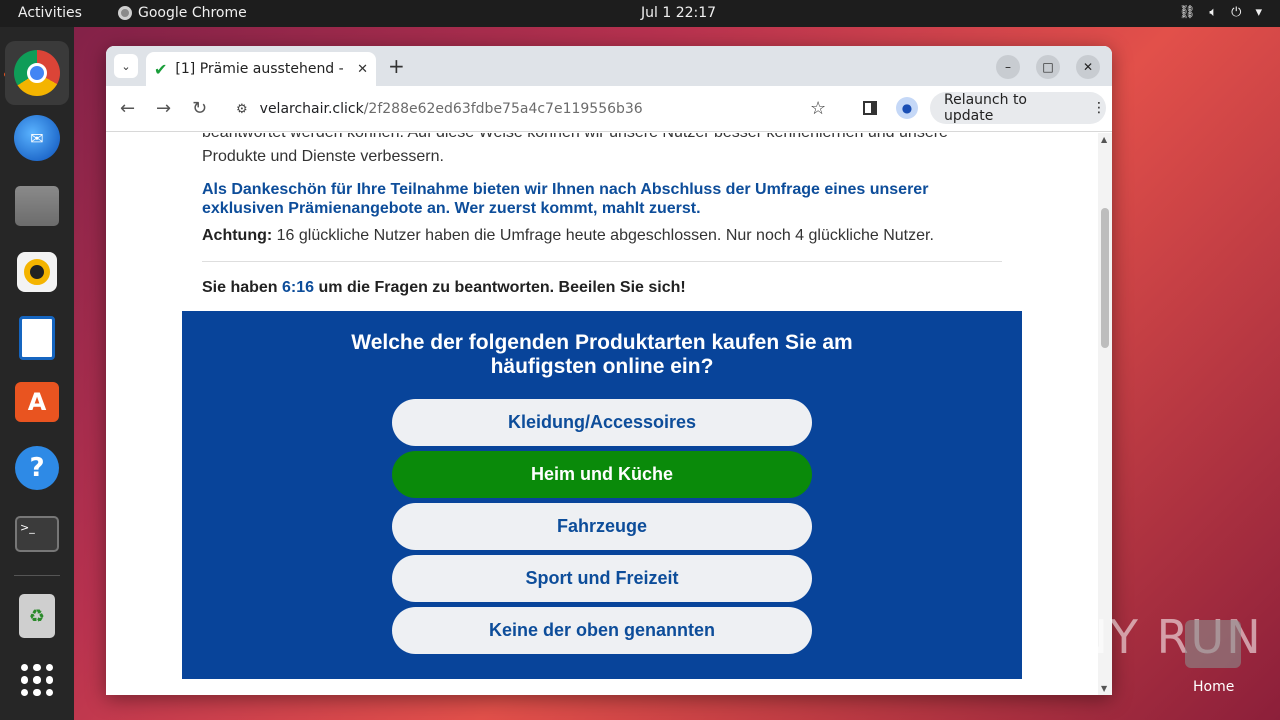 Image resolution: width=1280 pixels, height=720 pixels. I want to click on dock-item-chrome, so click(37, 73).